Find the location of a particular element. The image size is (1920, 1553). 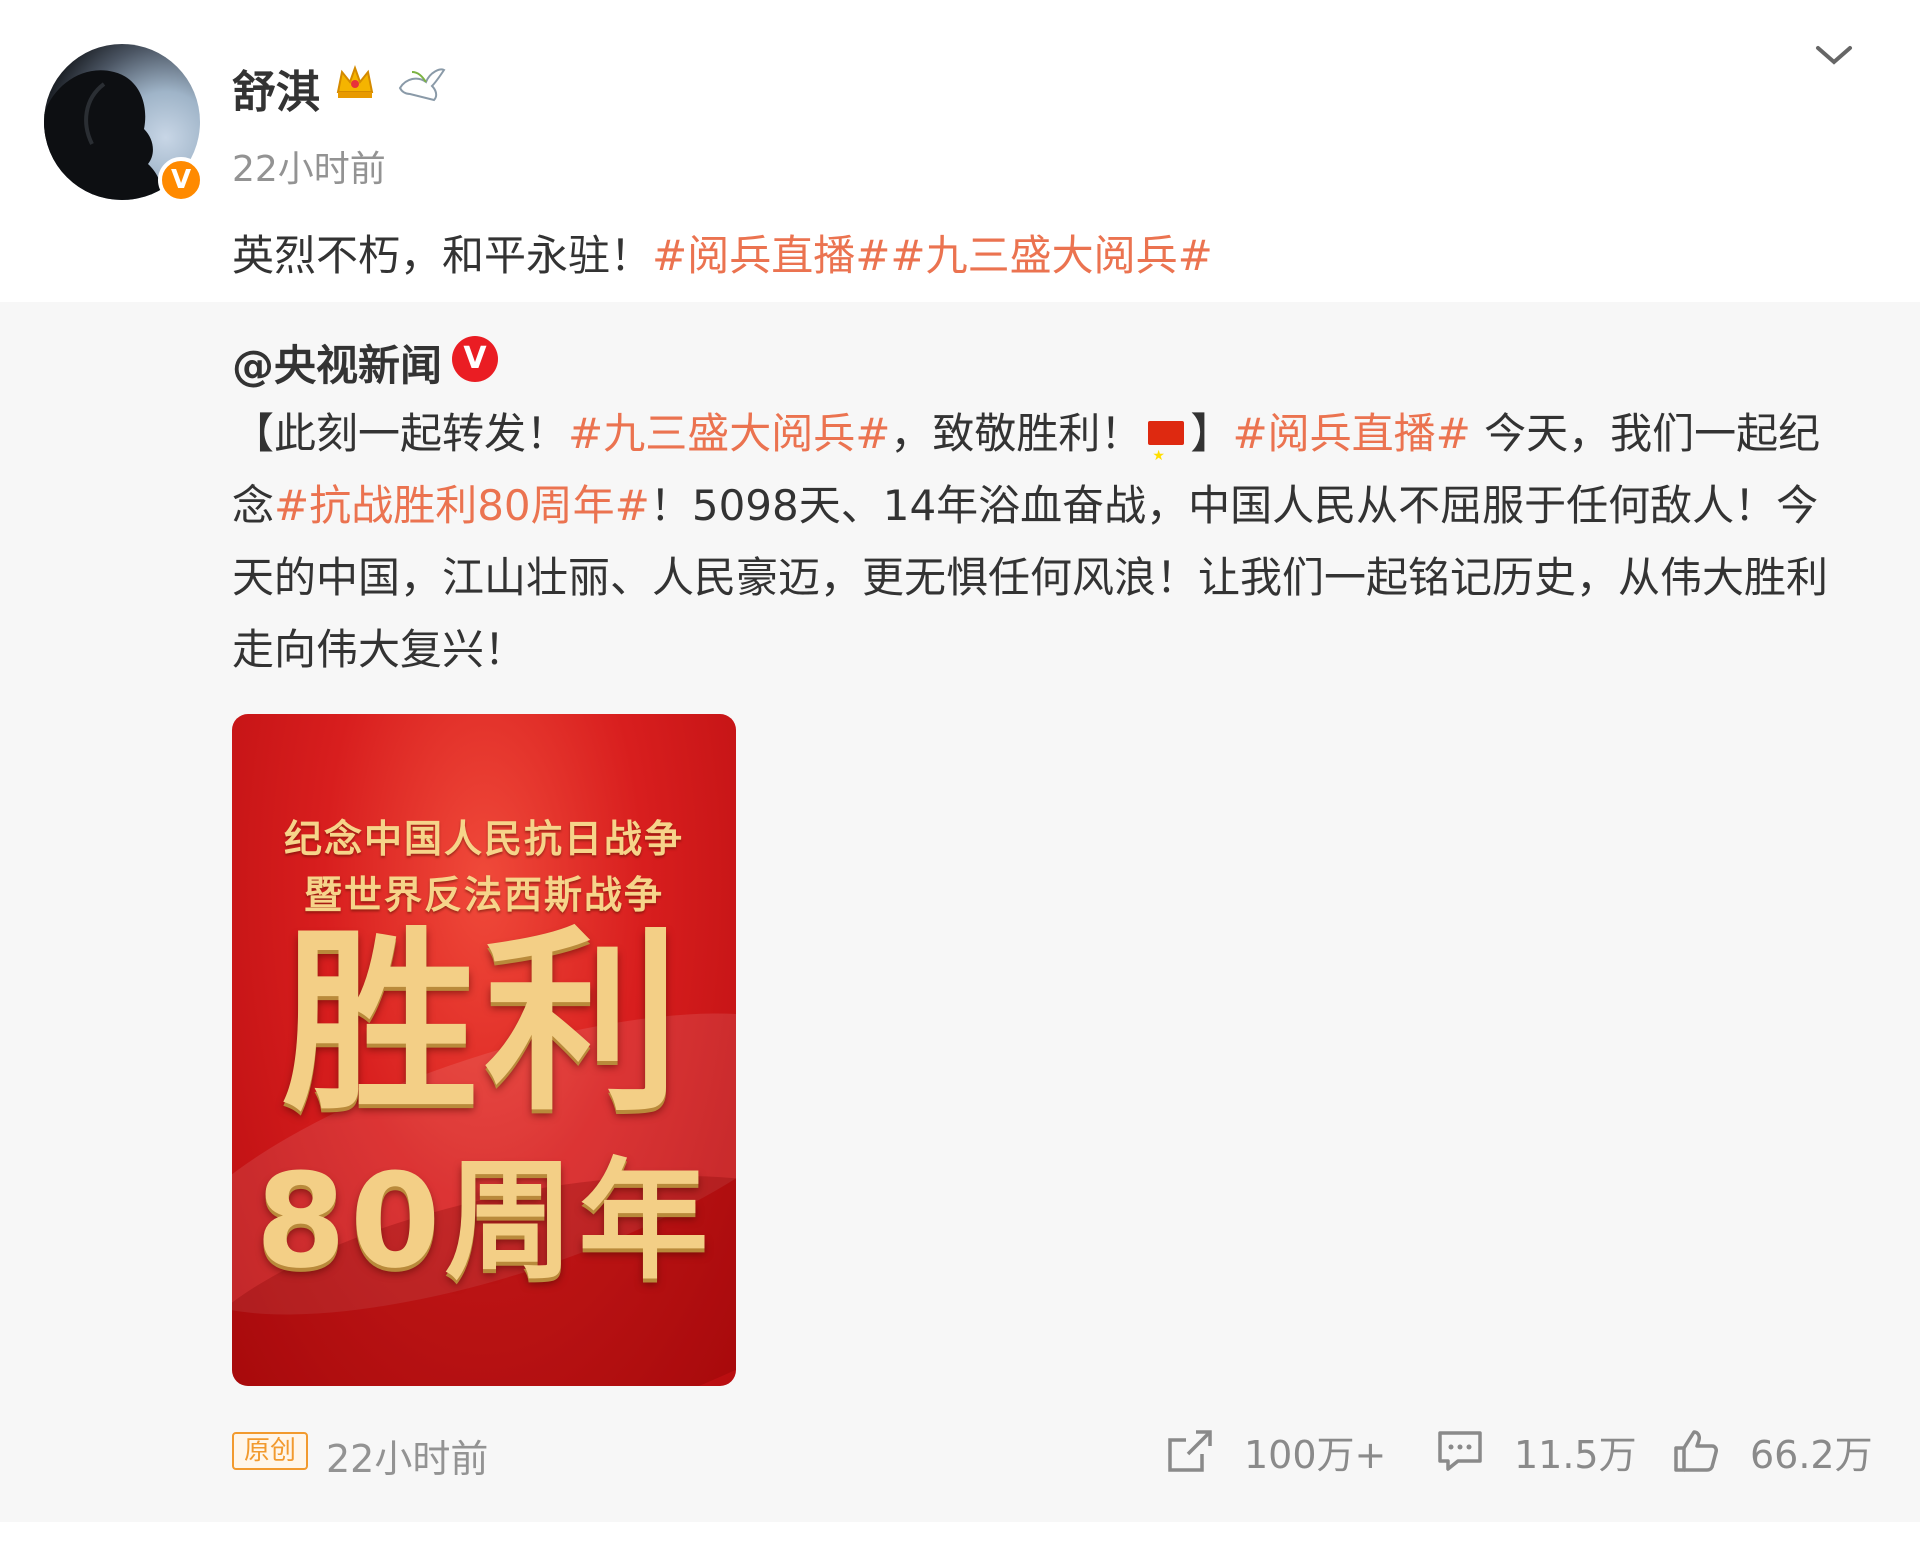

comment-icon is located at coordinates (1460, 1451).